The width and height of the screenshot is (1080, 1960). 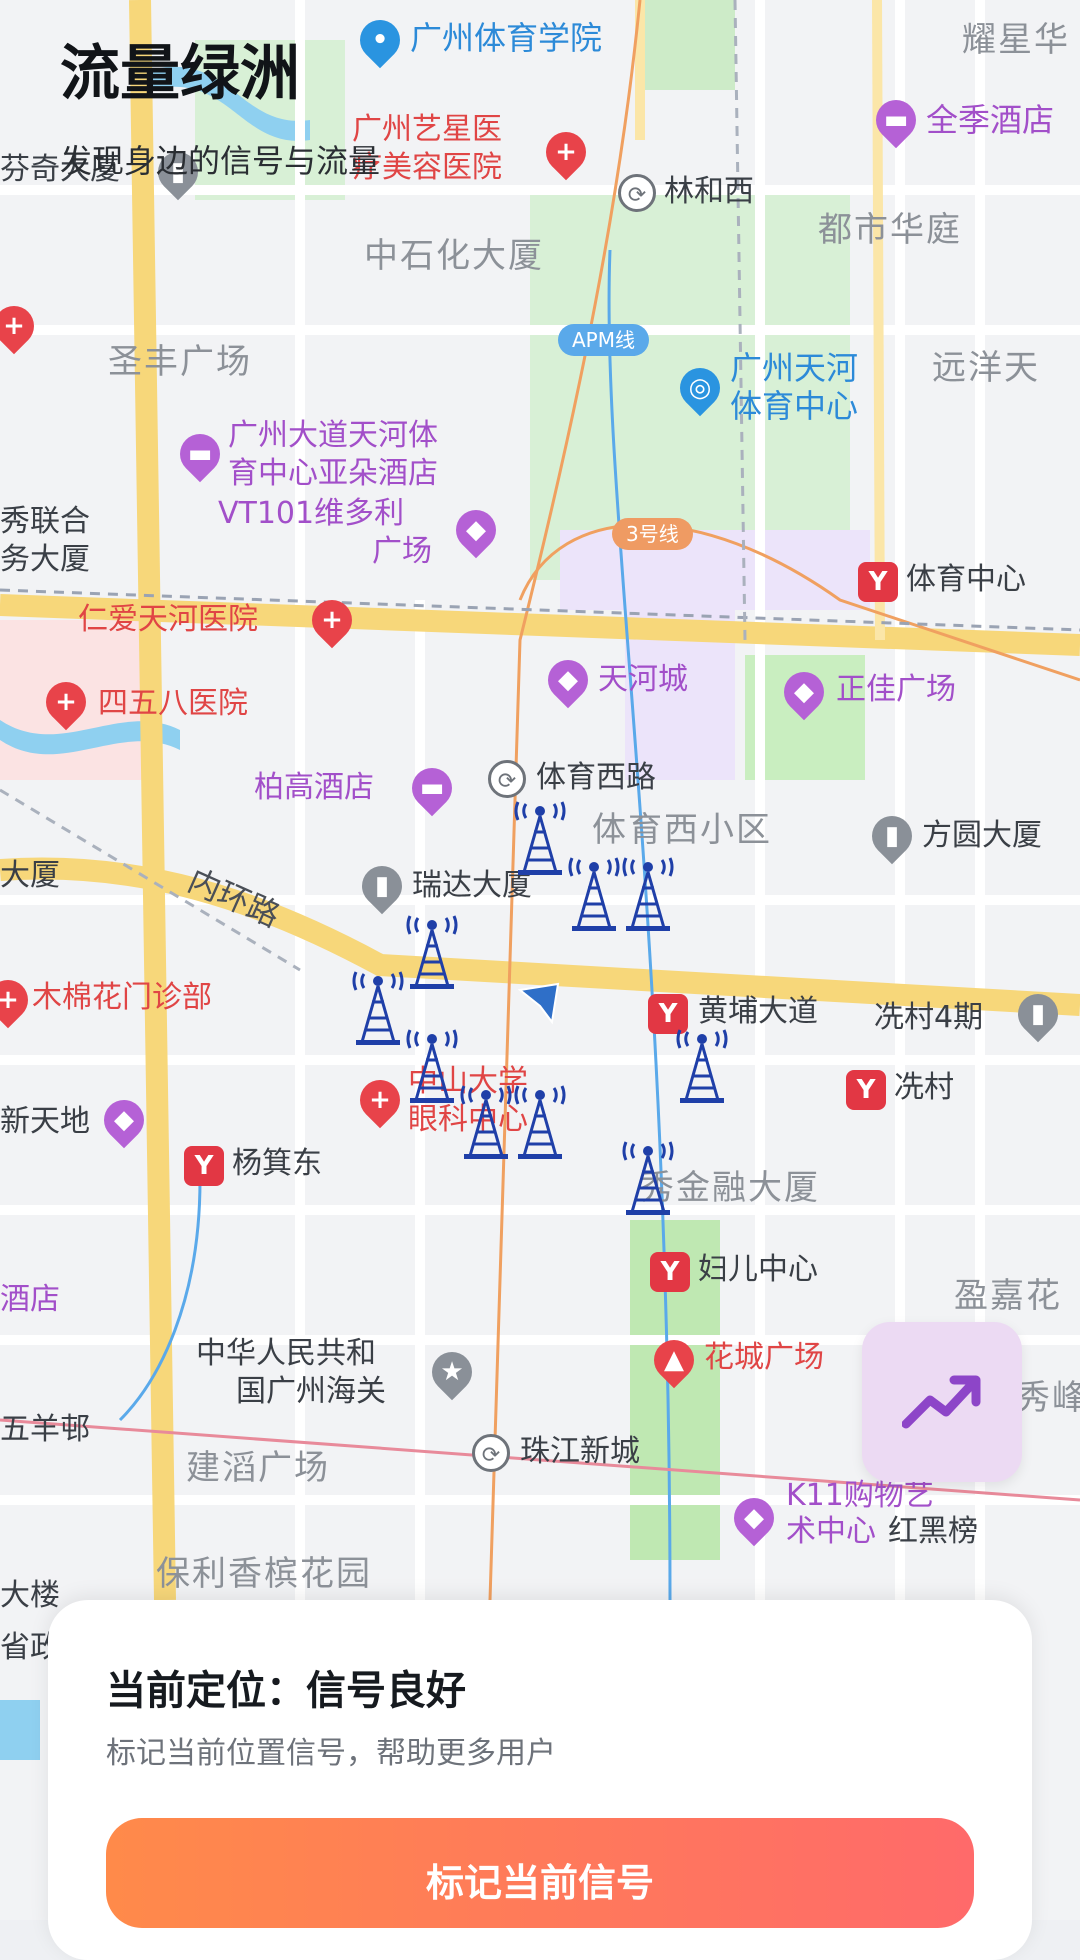 I want to click on label-vt101-2: 广场, so click(x=402, y=552).